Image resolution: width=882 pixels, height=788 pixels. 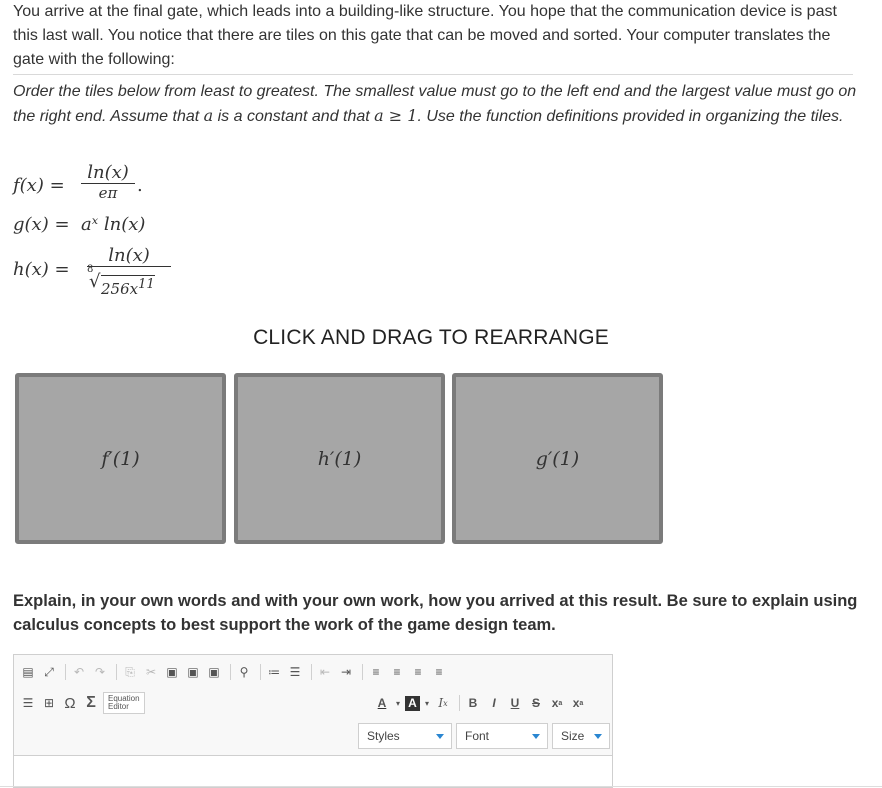 What do you see at coordinates (79, 672) in the screenshot?
I see `undo-icon: ↶` at bounding box center [79, 672].